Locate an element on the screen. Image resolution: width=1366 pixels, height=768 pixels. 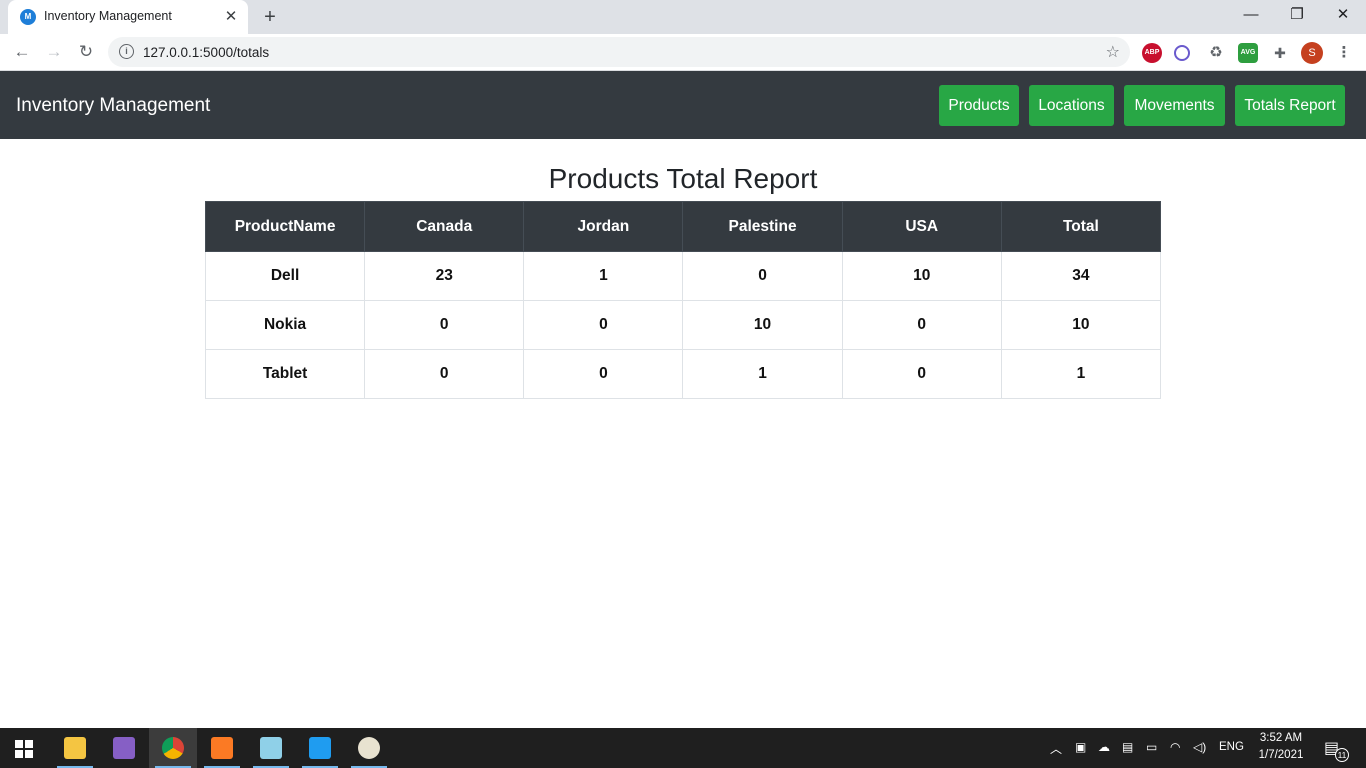
adblock-extension-icon: ABP is located at coordinates (1152, 53).